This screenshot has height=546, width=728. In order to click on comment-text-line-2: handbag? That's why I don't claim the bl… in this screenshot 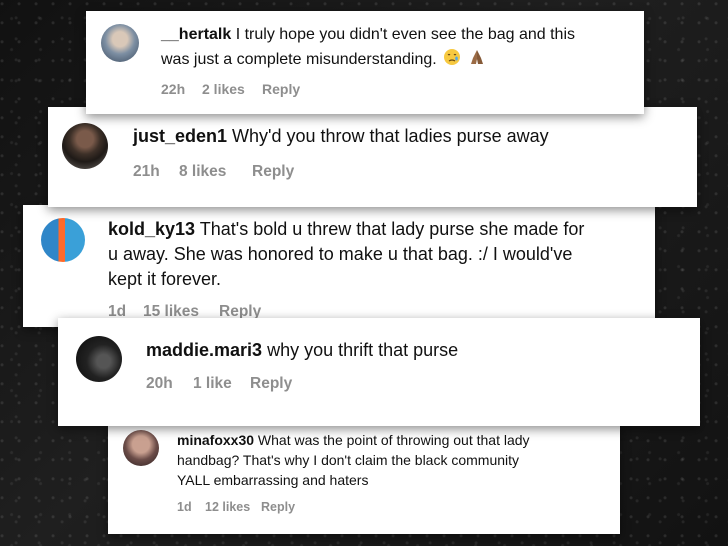, I will do `click(348, 460)`.